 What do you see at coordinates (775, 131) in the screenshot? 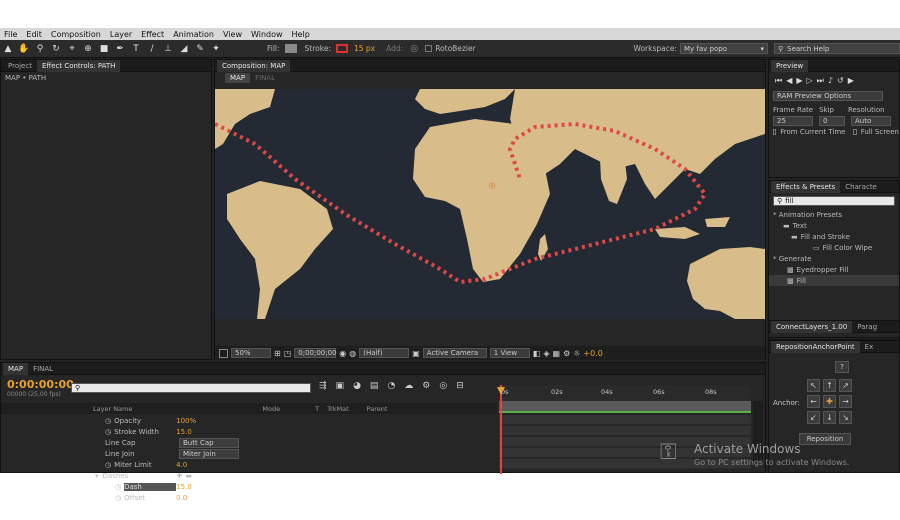
I see `from-current-checkbox` at bounding box center [775, 131].